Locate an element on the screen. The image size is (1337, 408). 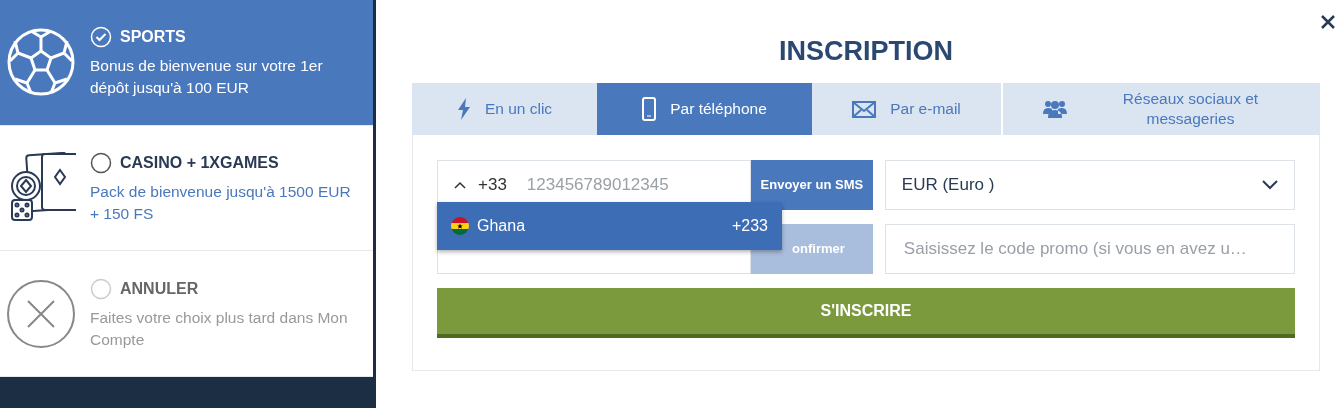
modal-title: INSCRIPTION is located at coordinates (866, 51).